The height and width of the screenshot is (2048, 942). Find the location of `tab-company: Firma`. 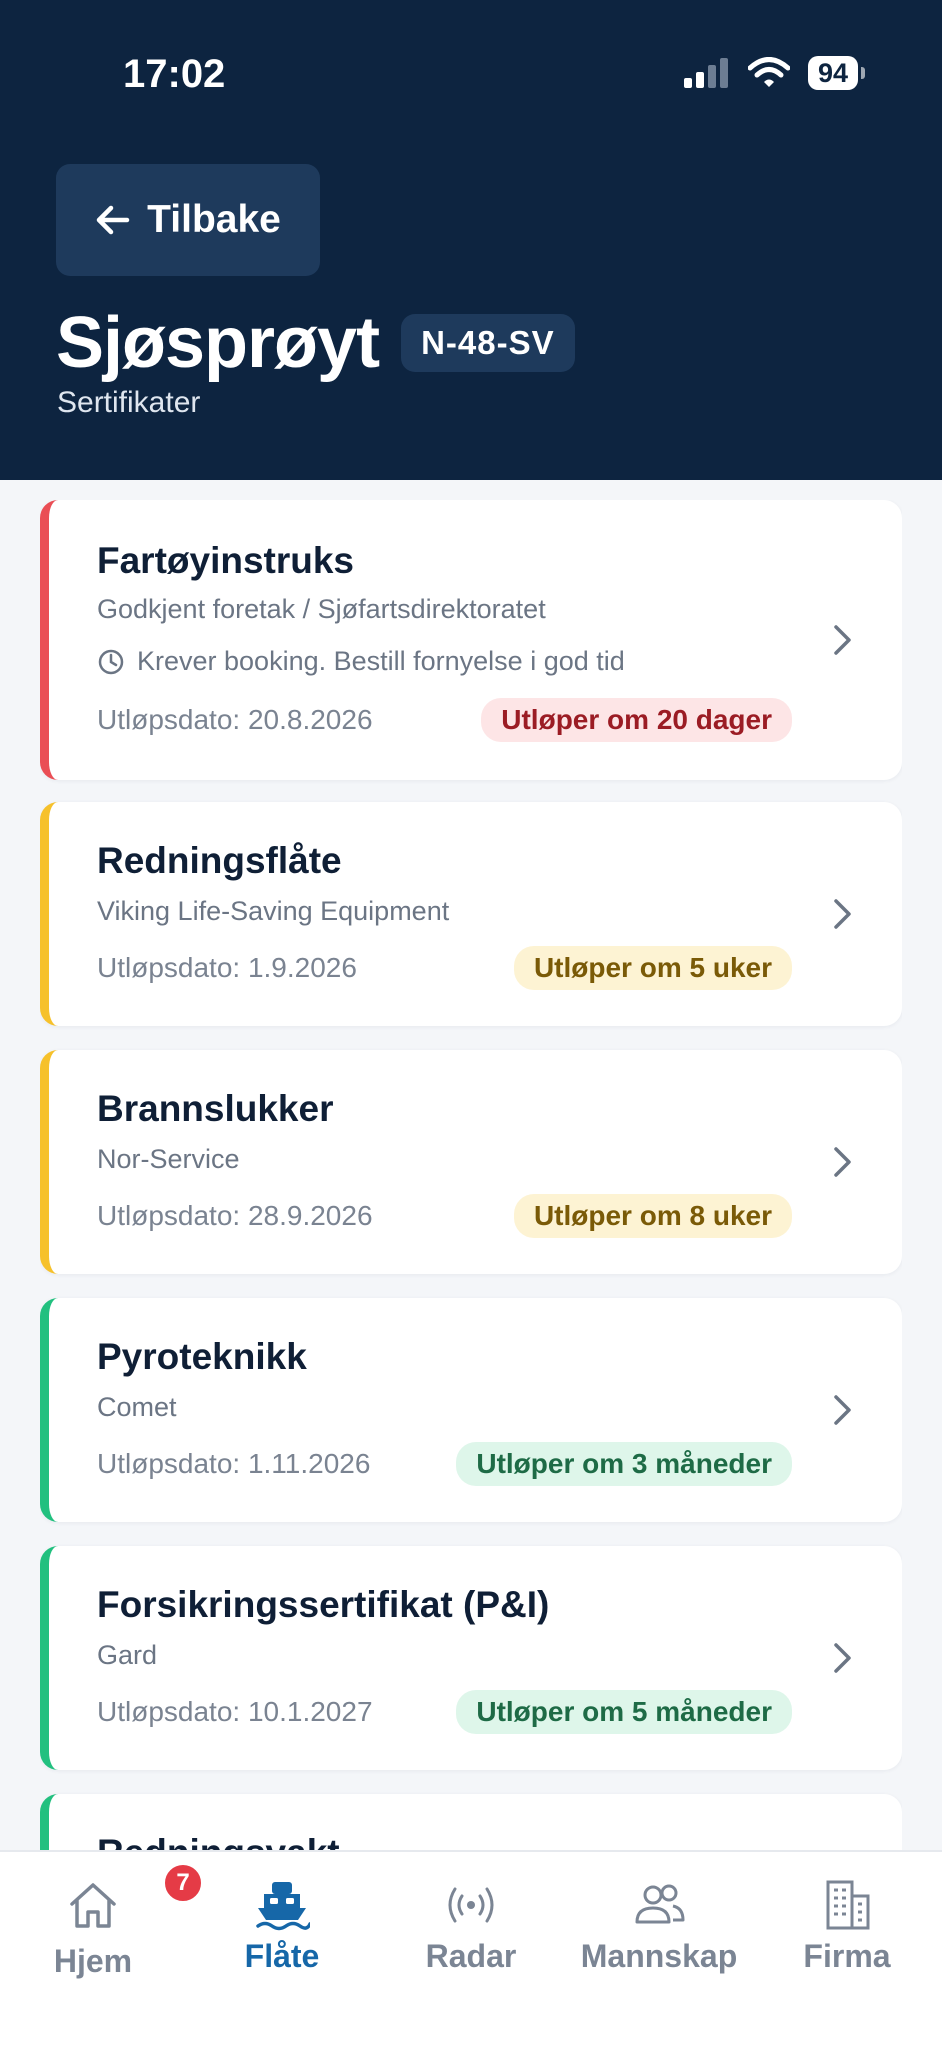

tab-company: Firma is located at coordinates (847, 1926).